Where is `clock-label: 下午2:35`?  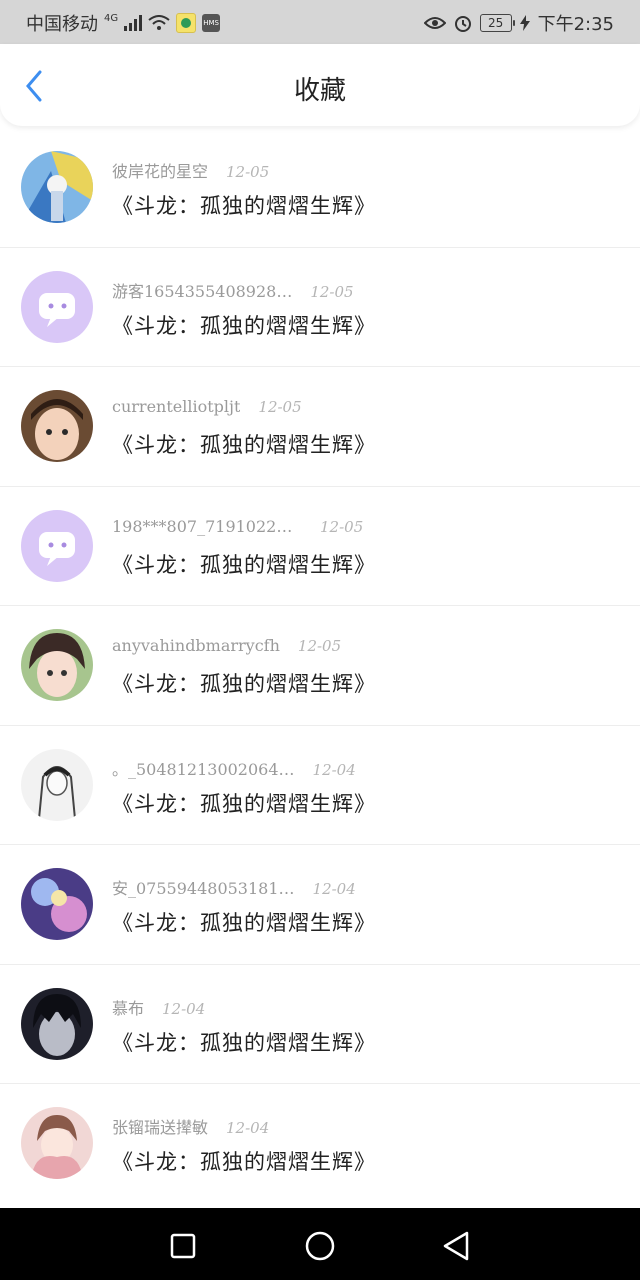
clock-label: 下午2:35 is located at coordinates (575, 24).